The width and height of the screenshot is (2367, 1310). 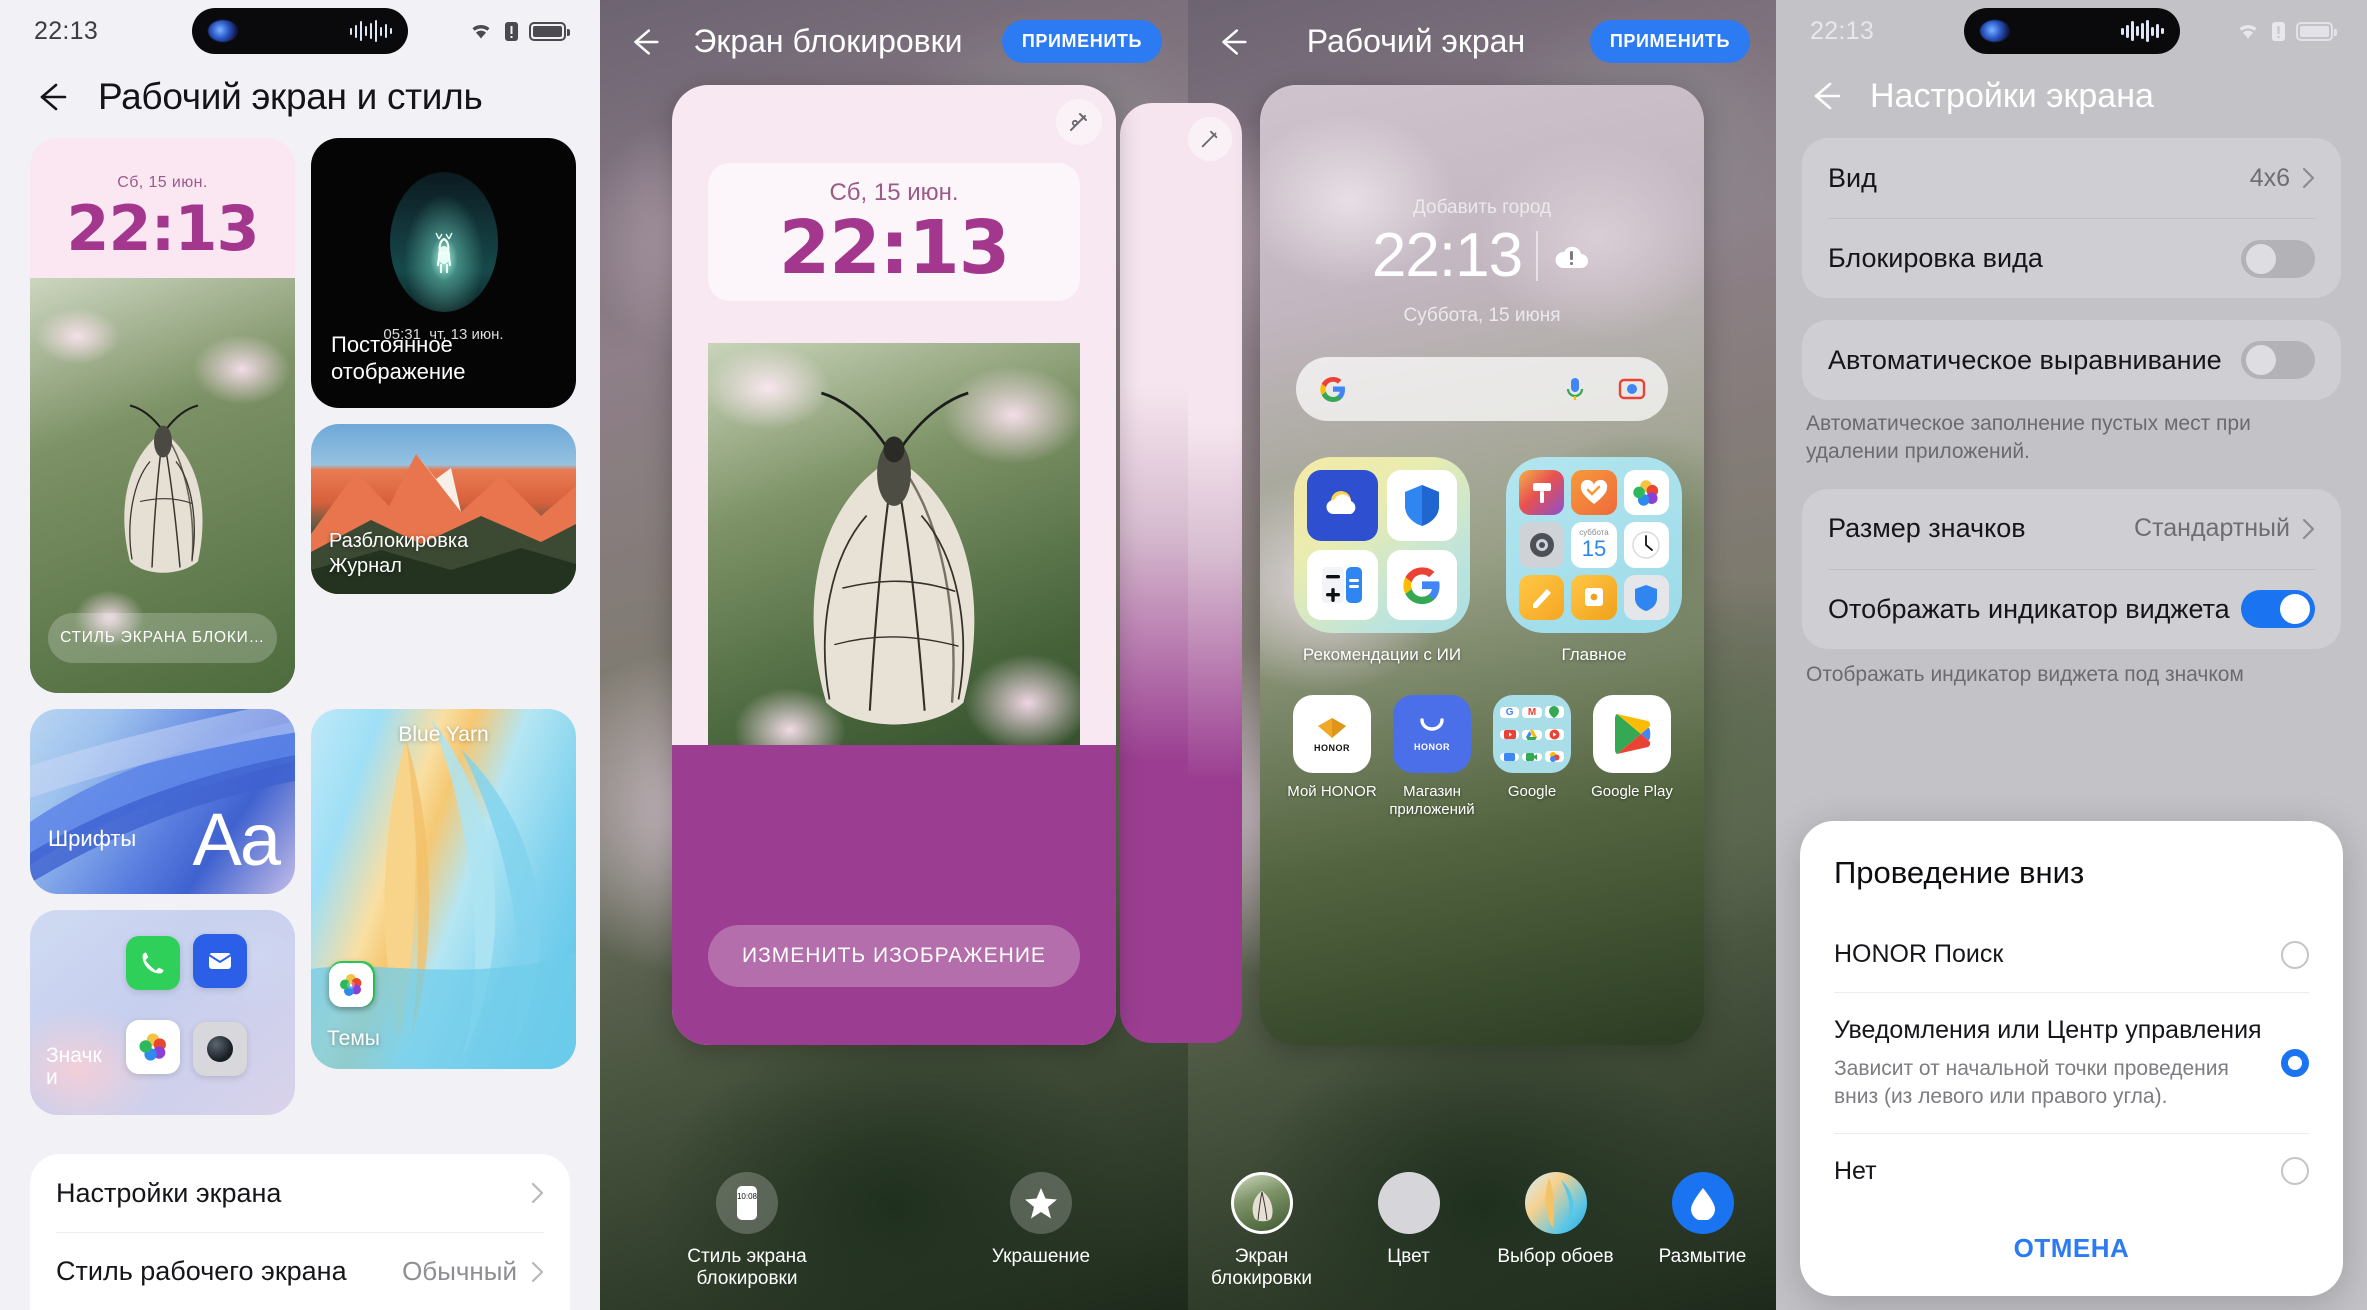 I want to click on tool-label: Стиль экрана блокировки, so click(x=747, y=1267).